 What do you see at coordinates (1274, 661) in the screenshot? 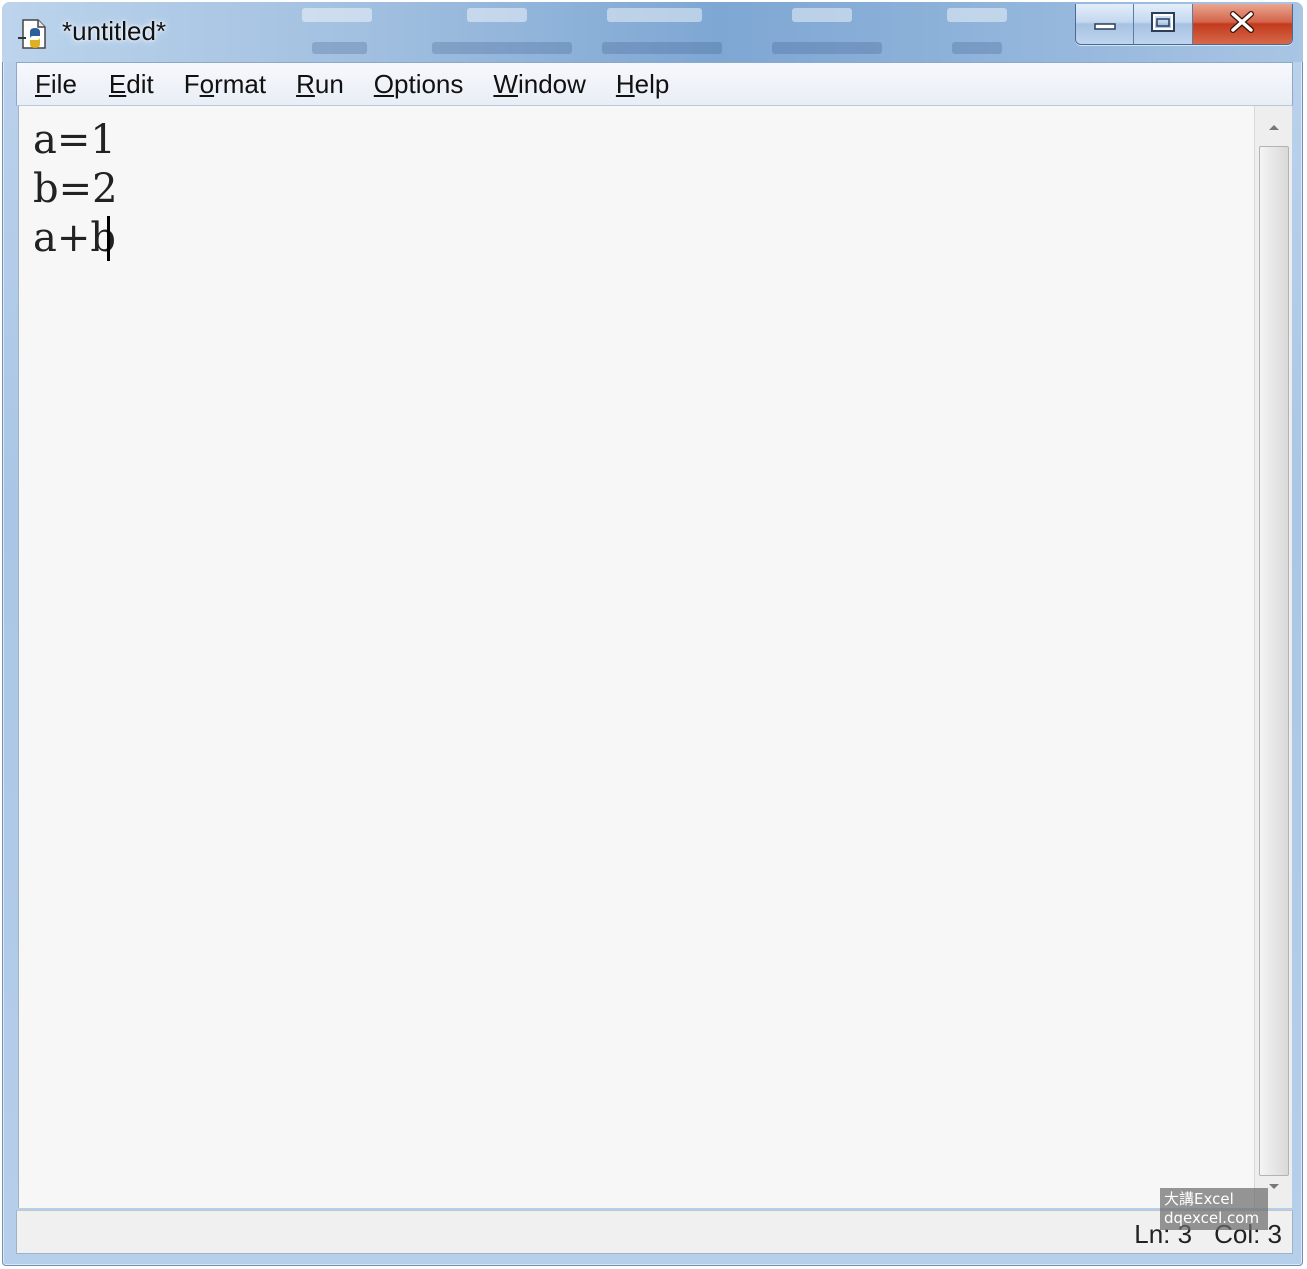
I see `scrollbar-thumb` at bounding box center [1274, 661].